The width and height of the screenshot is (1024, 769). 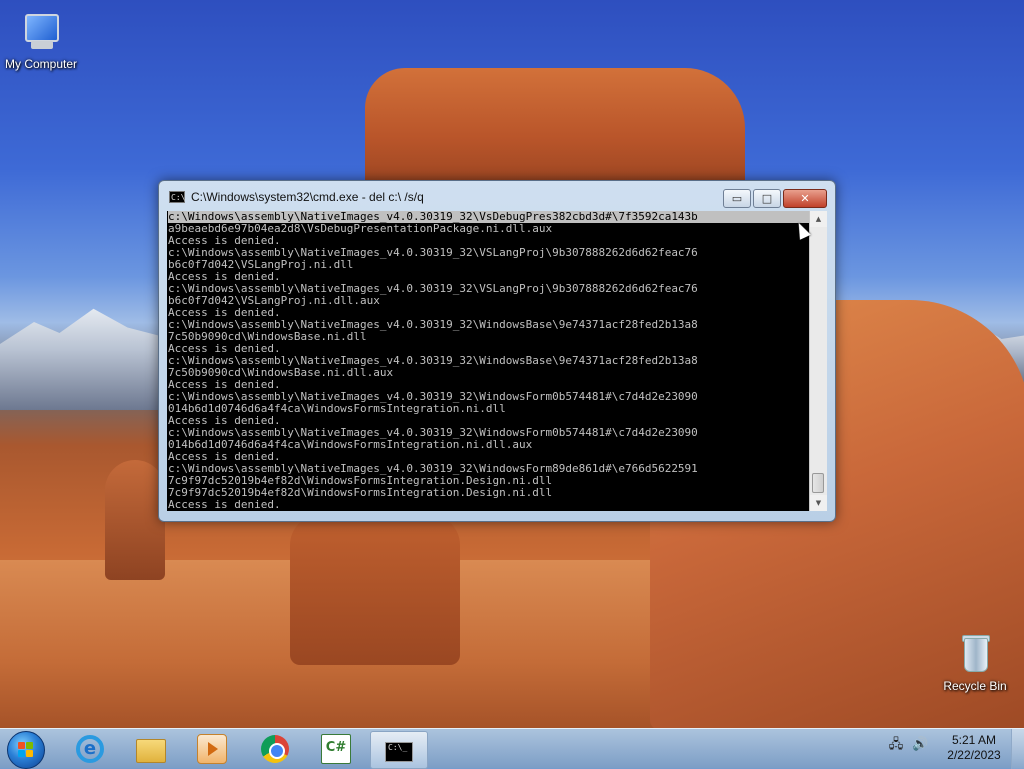 I want to click on desktop-icon-my-computer: My Computer, so click(x=41, y=40).